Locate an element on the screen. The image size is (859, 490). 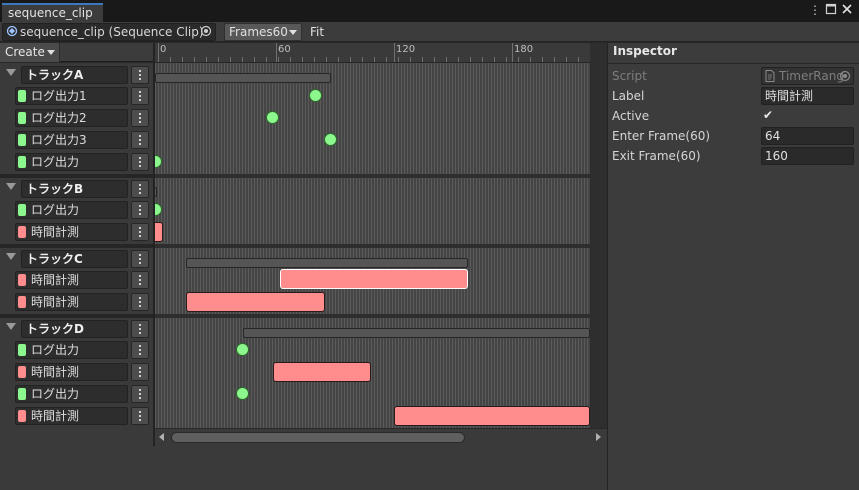
maximize-icon is located at coordinates (831, 10).